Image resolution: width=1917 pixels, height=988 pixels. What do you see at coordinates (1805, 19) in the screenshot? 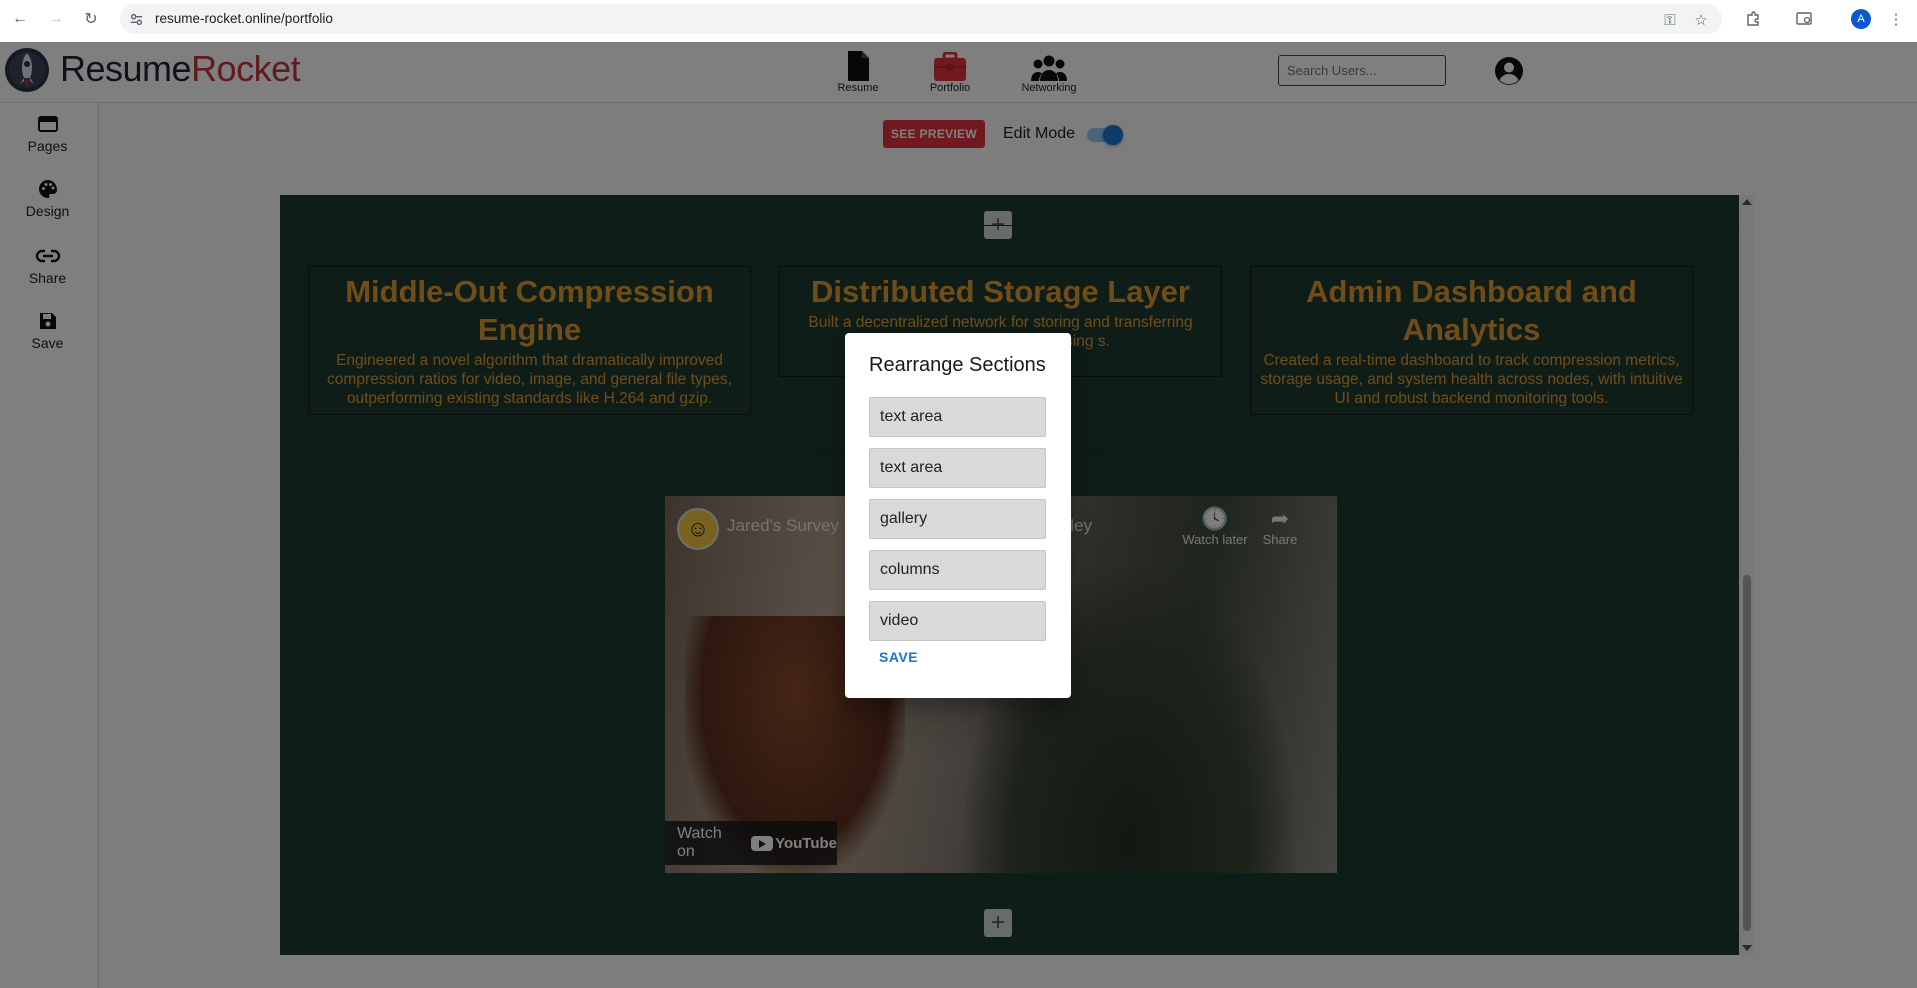
I see `tab-search-icon` at bounding box center [1805, 19].